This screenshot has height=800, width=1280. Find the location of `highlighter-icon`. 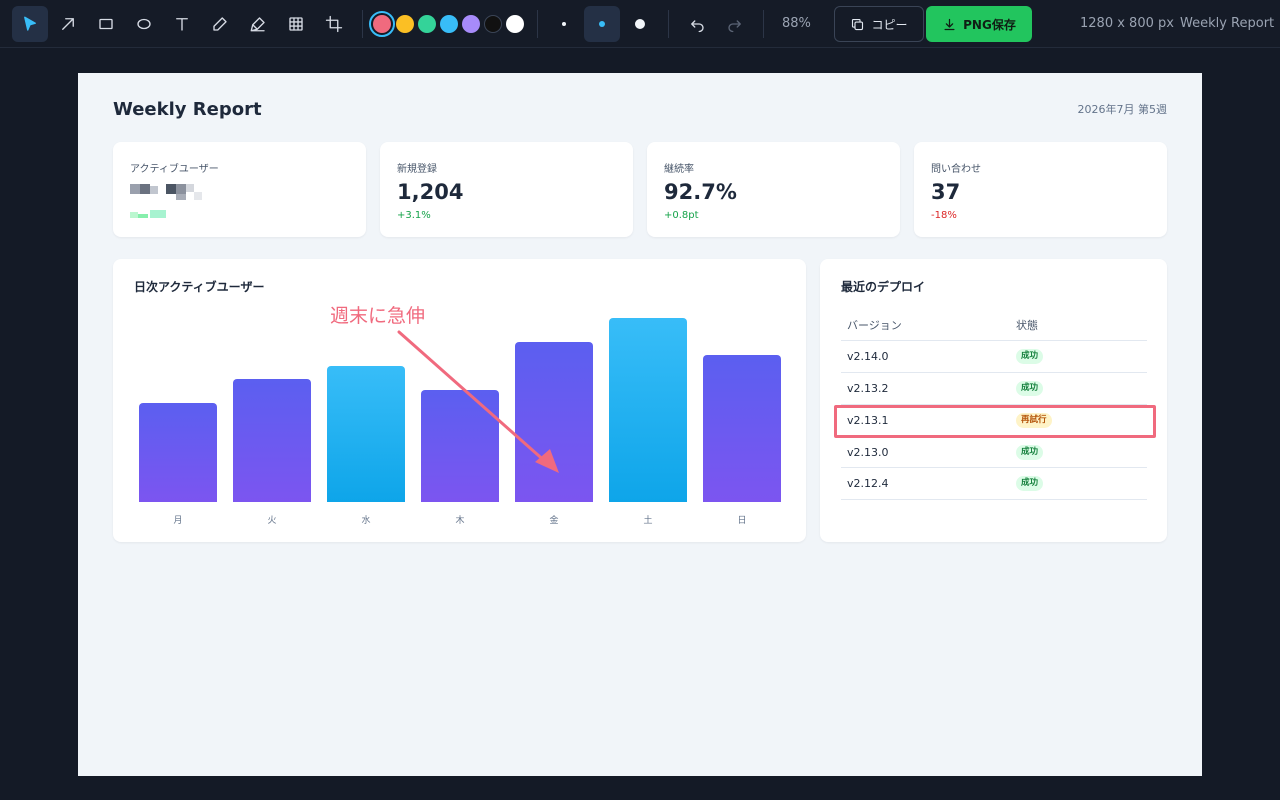

highlighter-icon is located at coordinates (257, 24).